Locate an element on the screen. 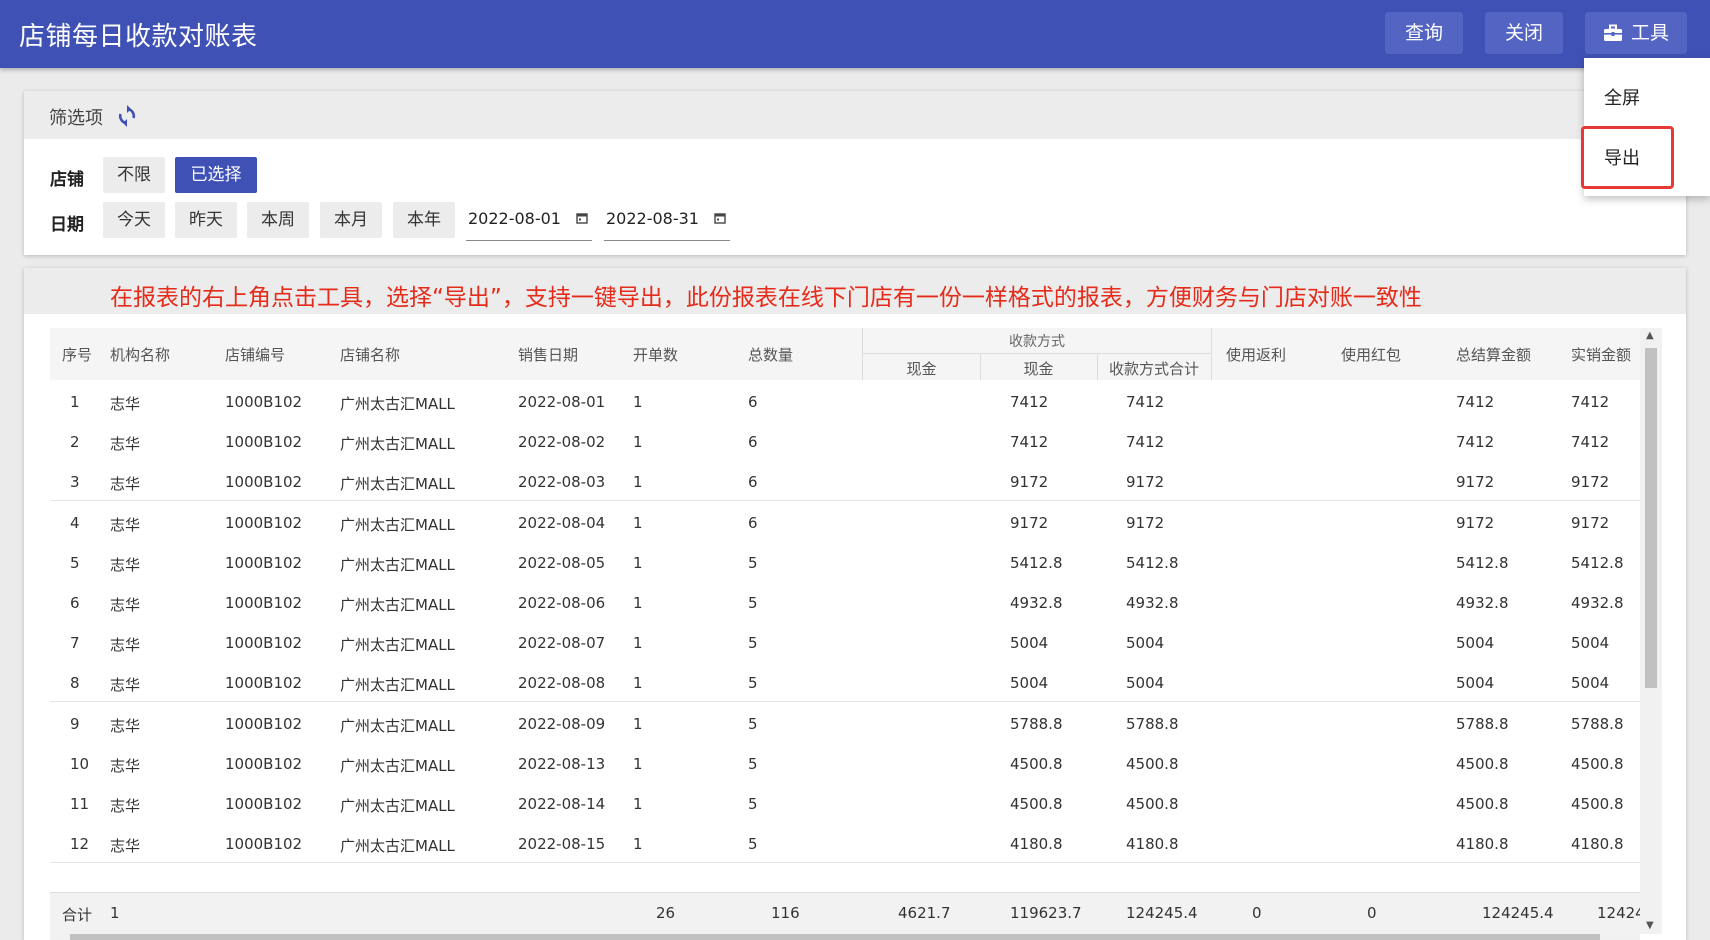  date-option-week: 本周 is located at coordinates (278, 220).